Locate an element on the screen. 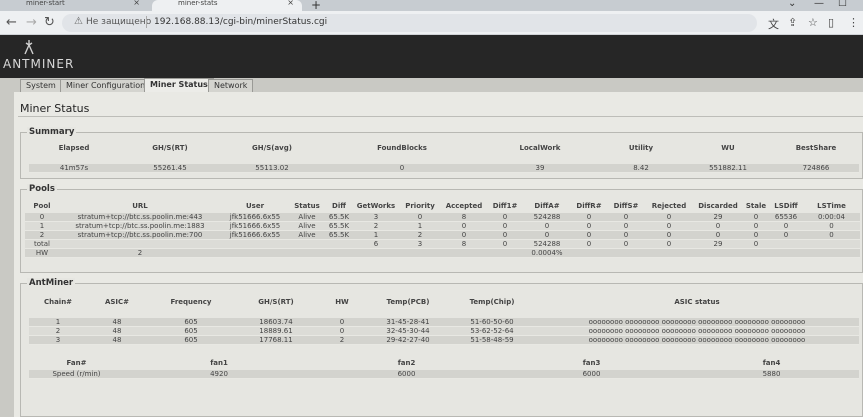 Image resolution: width=863 pixels, height=417 pixels. table-cell: 4920 is located at coordinates (219, 374).